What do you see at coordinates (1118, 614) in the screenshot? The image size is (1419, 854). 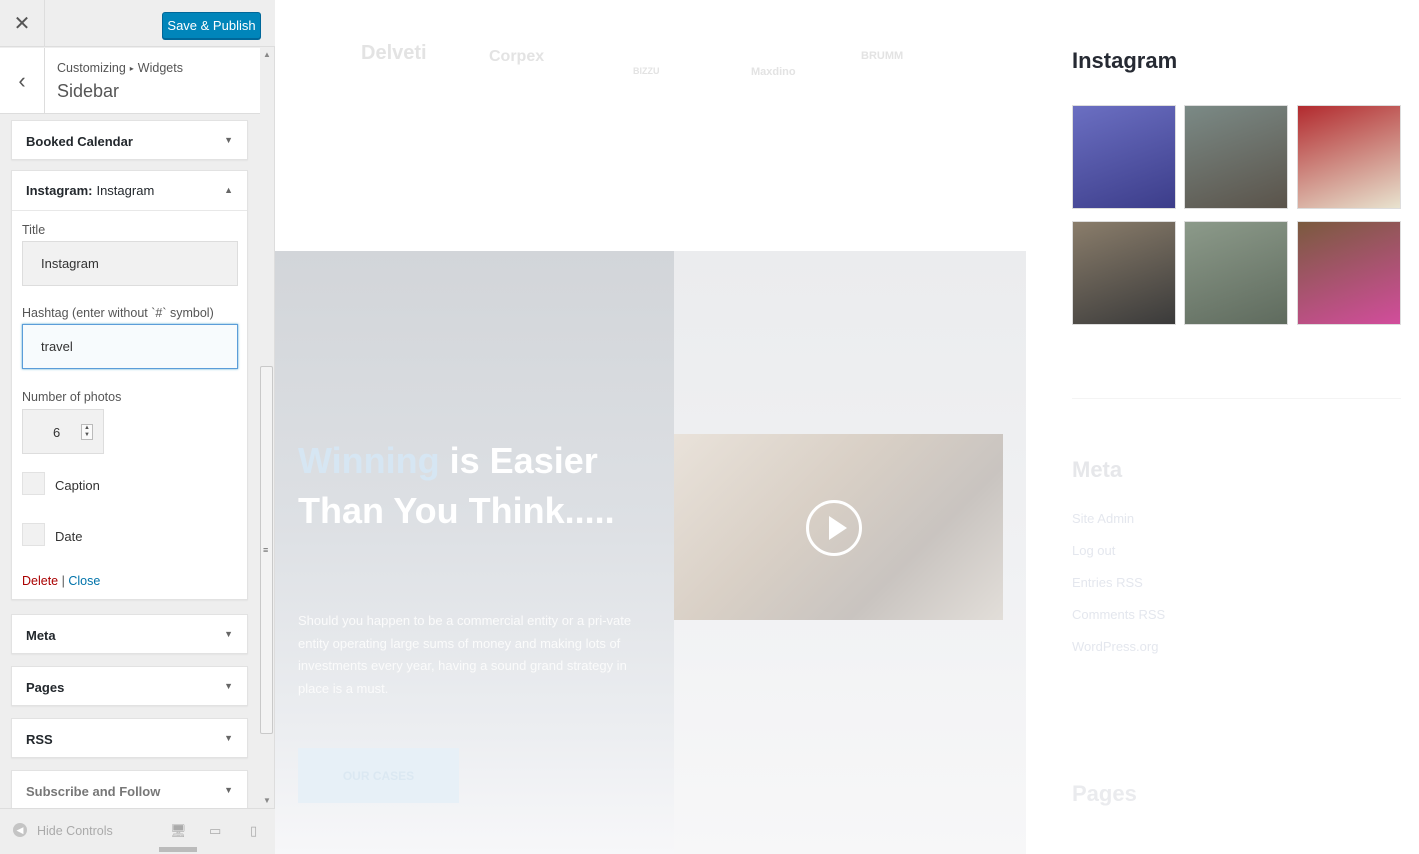 I see `meta-link: Comments RSS` at bounding box center [1118, 614].